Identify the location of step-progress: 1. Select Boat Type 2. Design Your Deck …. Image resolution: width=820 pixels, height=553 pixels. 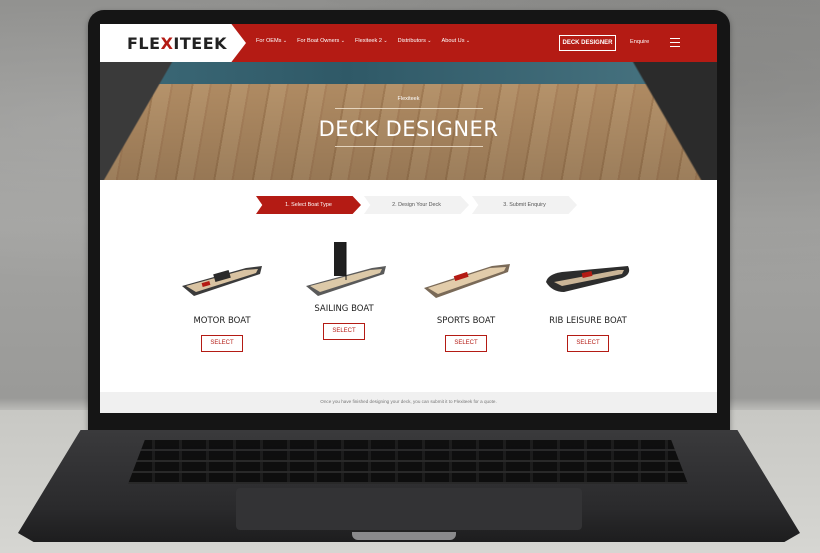
(418, 205).